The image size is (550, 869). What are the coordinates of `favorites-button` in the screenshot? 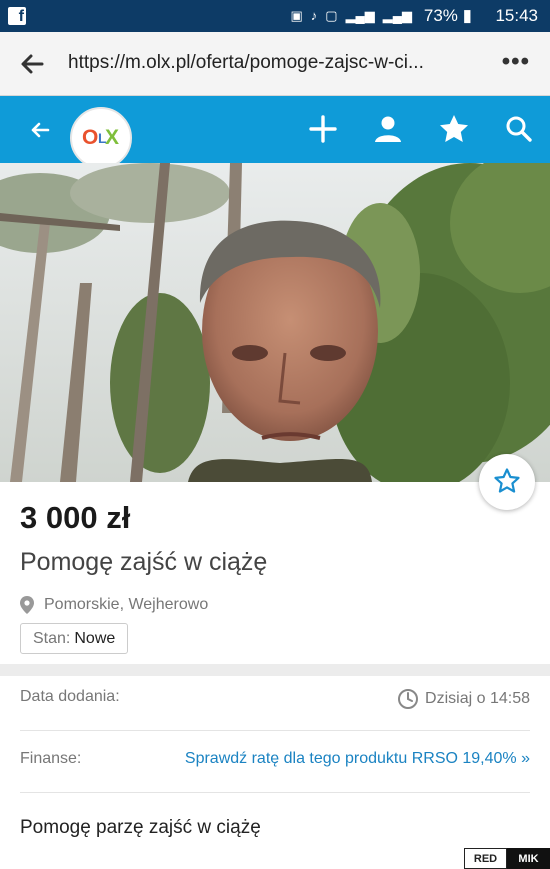 It's located at (454, 129).